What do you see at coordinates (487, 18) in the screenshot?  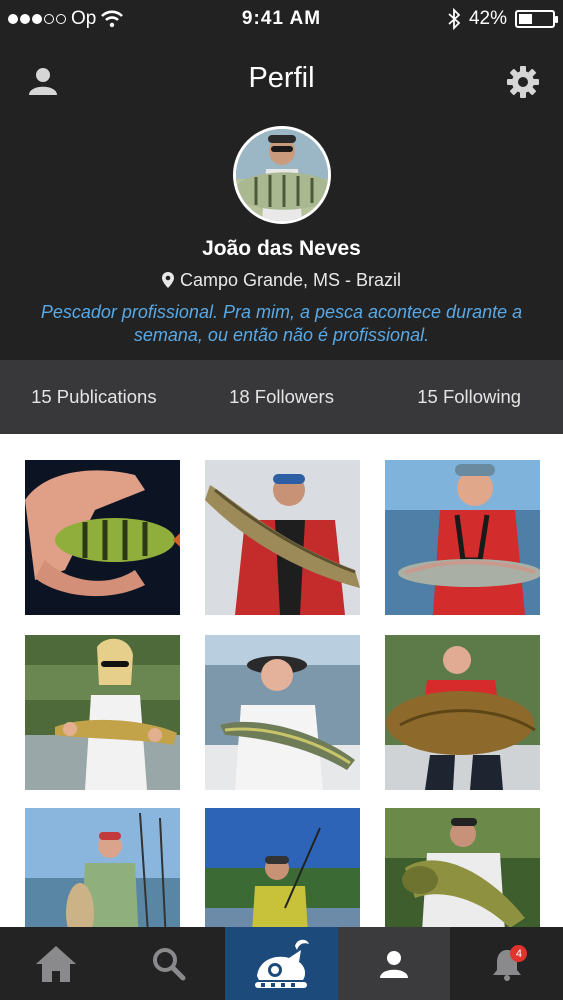 I see `battery-percent: 42%` at bounding box center [487, 18].